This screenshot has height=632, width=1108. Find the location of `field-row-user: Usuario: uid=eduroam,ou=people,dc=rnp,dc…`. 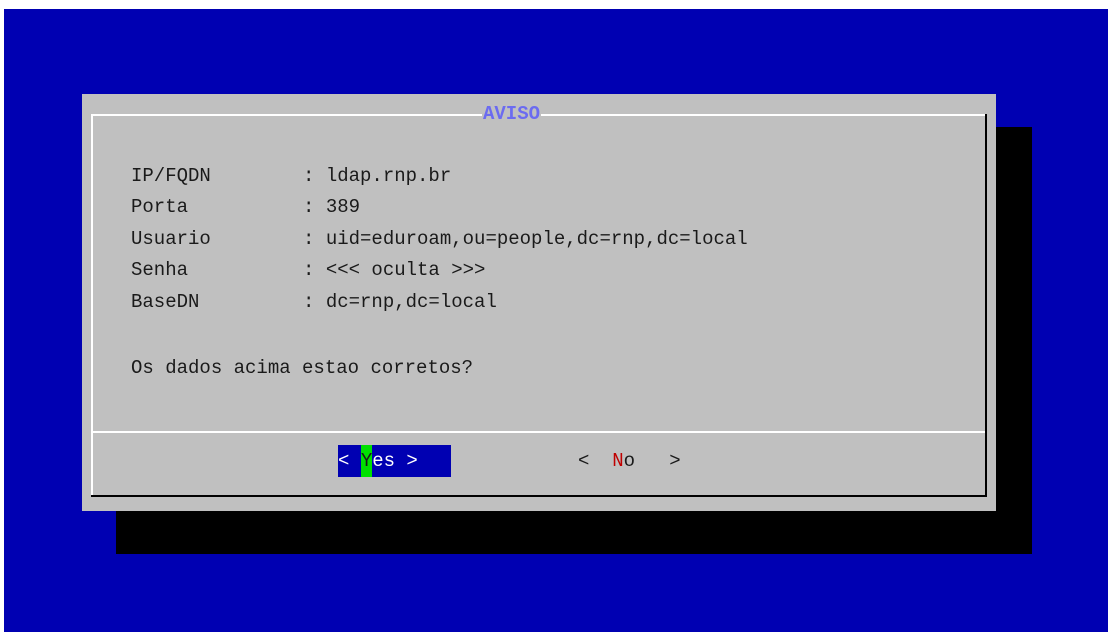

field-row-user: Usuario: uid=eduroam,ou=people,dc=rnp,dc… is located at coordinates (439, 239).